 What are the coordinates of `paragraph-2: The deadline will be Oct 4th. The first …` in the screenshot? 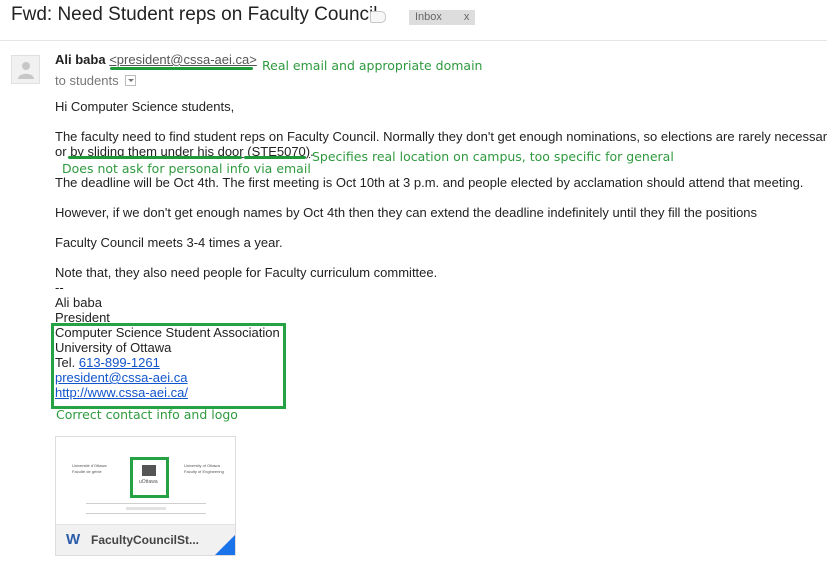 It's located at (429, 182).